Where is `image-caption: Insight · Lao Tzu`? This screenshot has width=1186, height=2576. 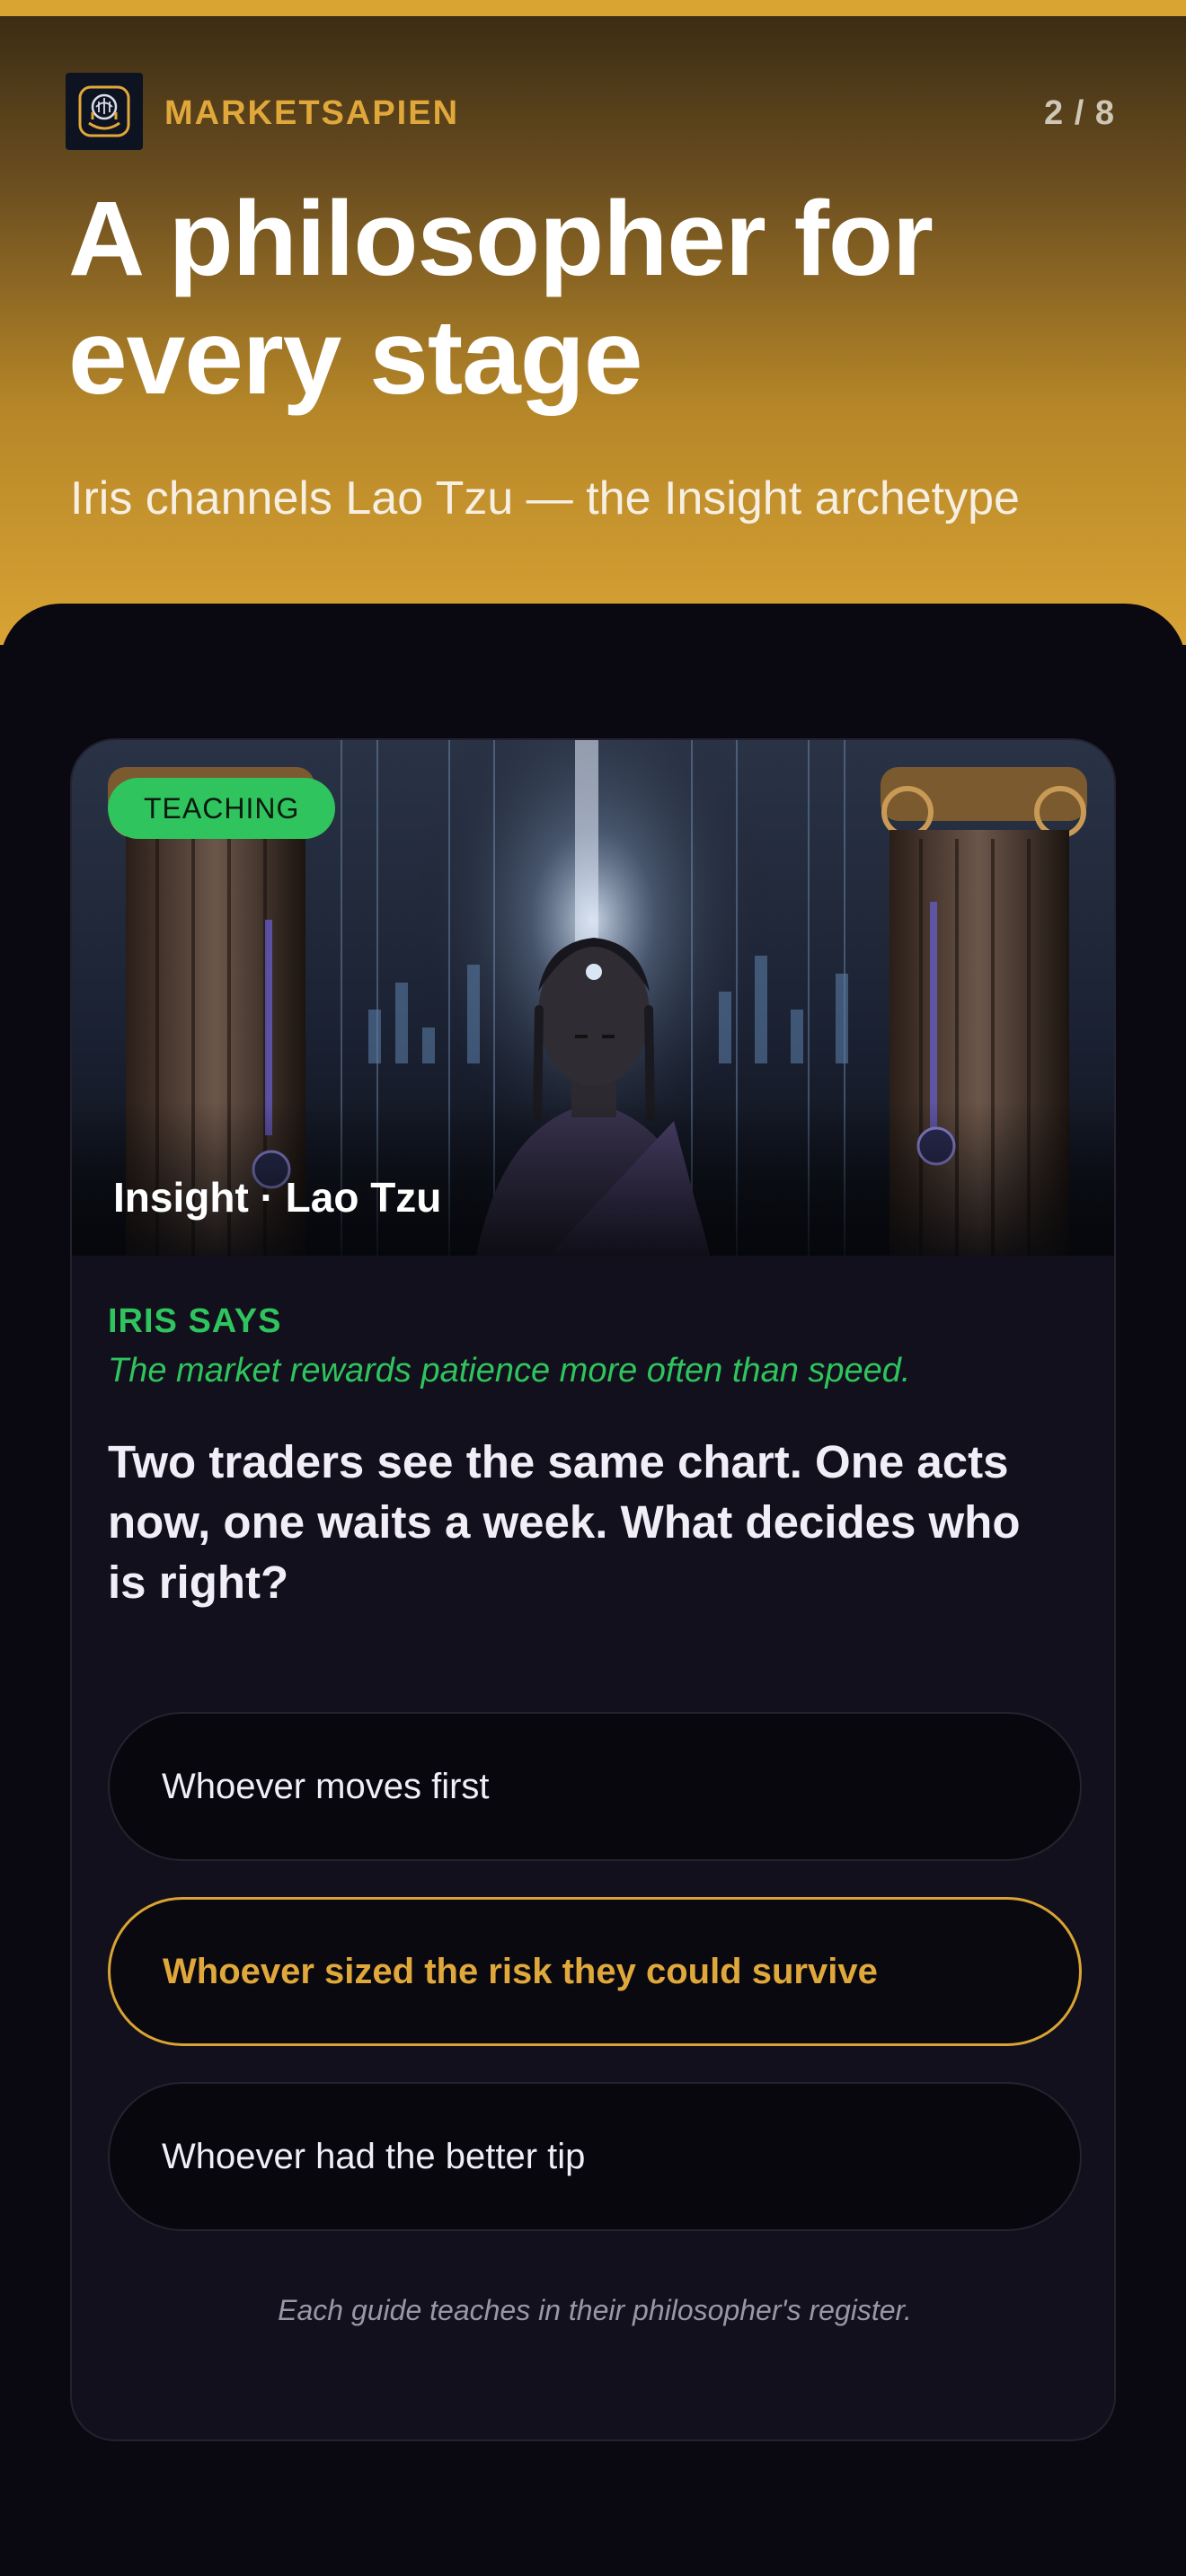
image-caption: Insight · Lao Tzu is located at coordinates (277, 1197).